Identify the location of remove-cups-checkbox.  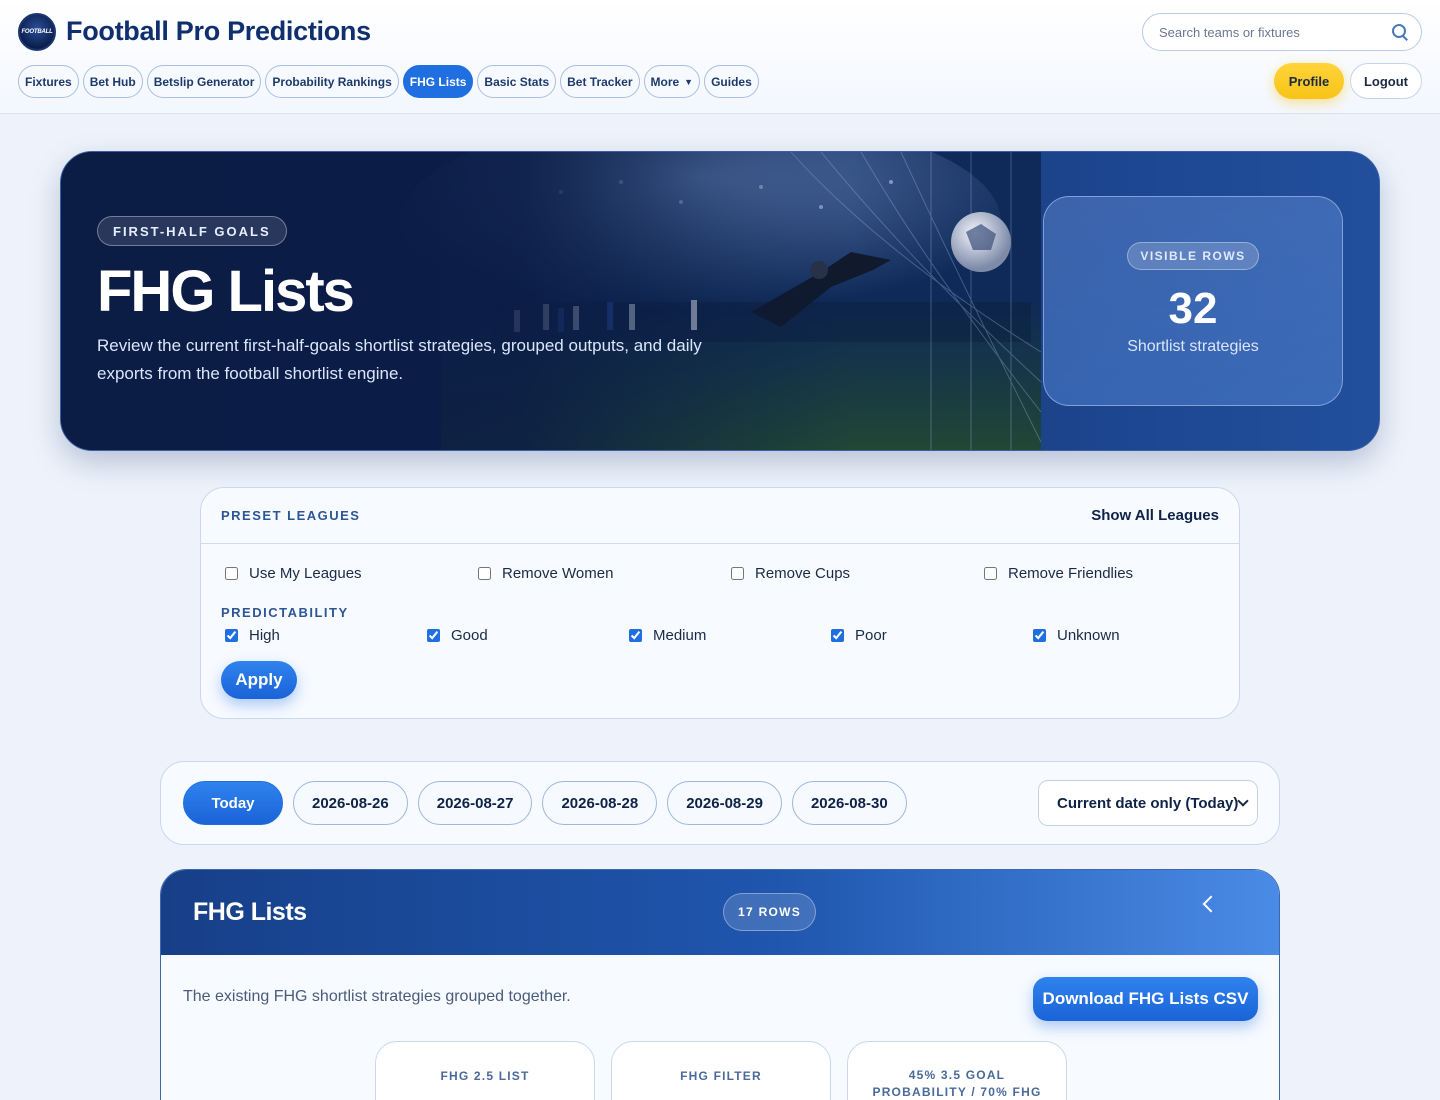
(737, 573).